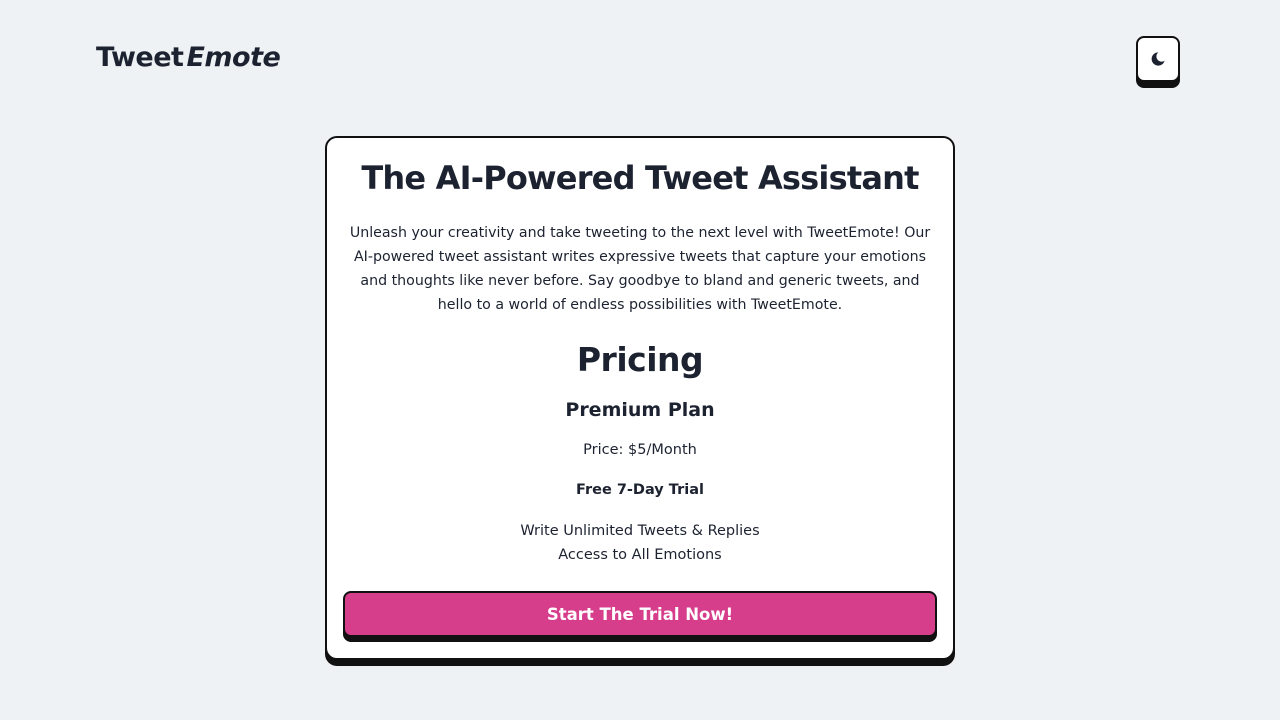  What do you see at coordinates (640, 178) in the screenshot?
I see `hero-title: The AI-Powered Tweet Assistant` at bounding box center [640, 178].